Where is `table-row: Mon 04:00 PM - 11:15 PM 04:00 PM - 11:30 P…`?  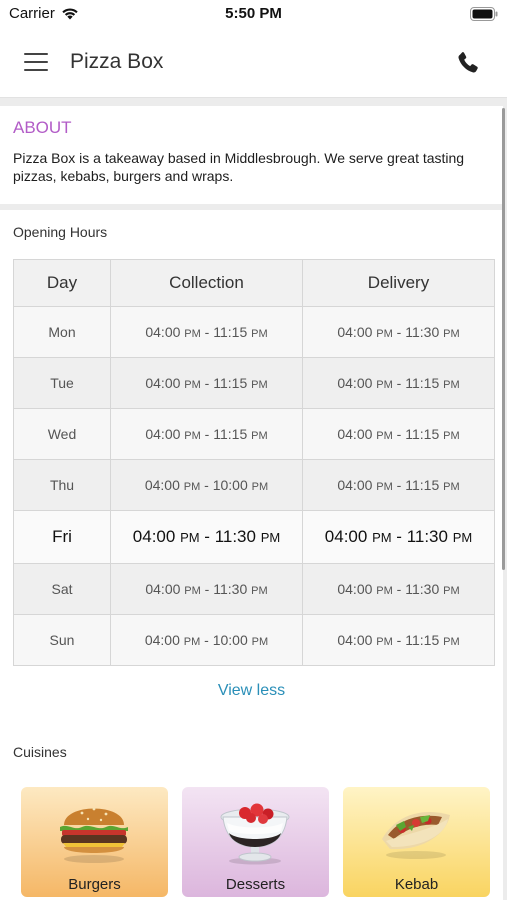 table-row: Mon 04:00 PM - 11:15 PM 04:00 PM - 11:30 P… is located at coordinates (254, 332).